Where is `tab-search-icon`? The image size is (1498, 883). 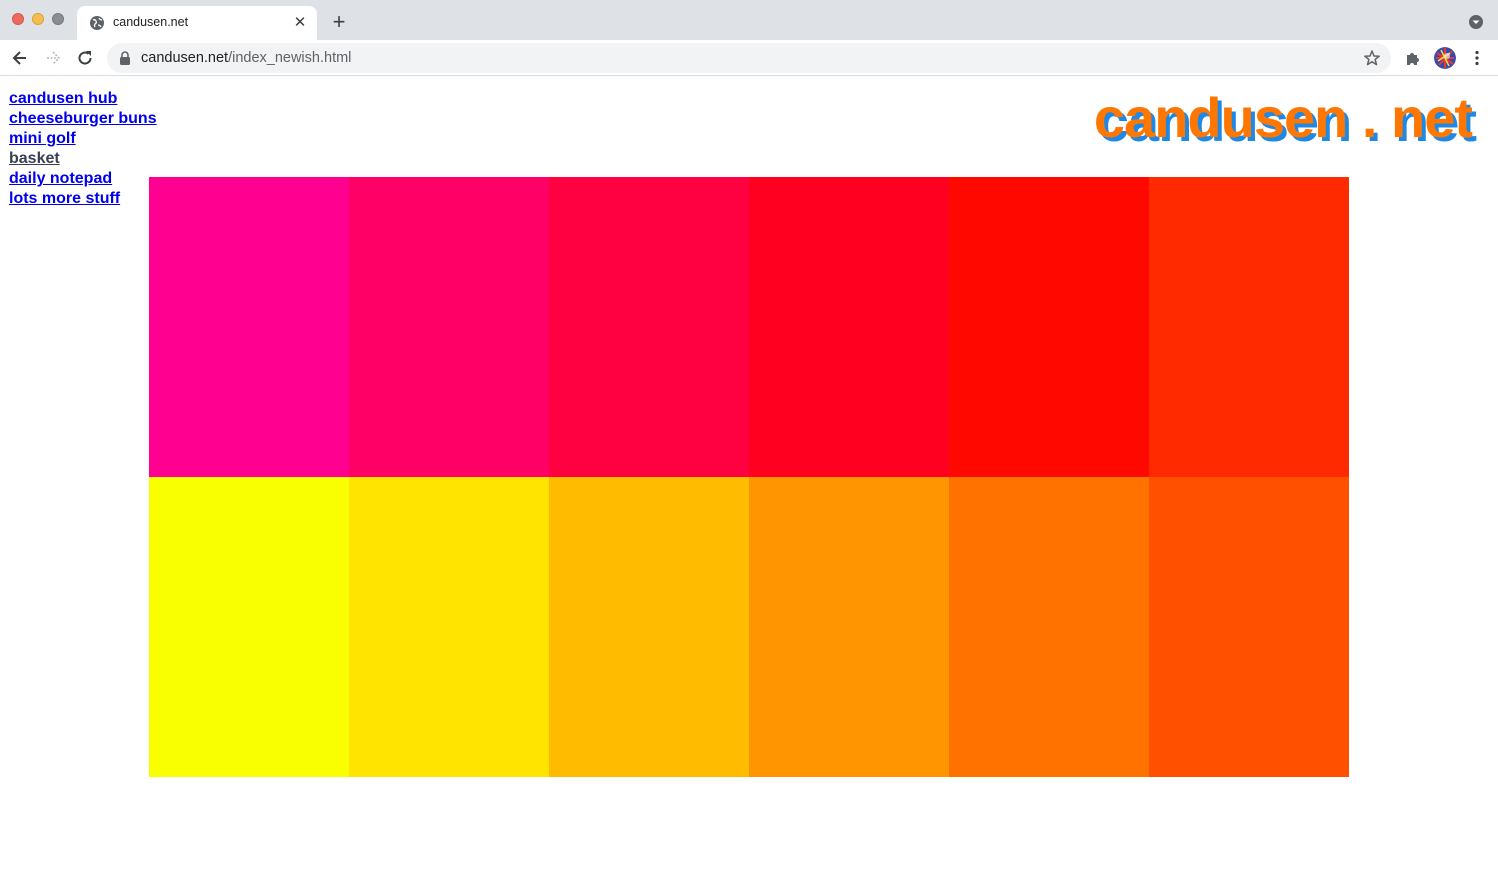
tab-search-icon is located at coordinates (1476, 22).